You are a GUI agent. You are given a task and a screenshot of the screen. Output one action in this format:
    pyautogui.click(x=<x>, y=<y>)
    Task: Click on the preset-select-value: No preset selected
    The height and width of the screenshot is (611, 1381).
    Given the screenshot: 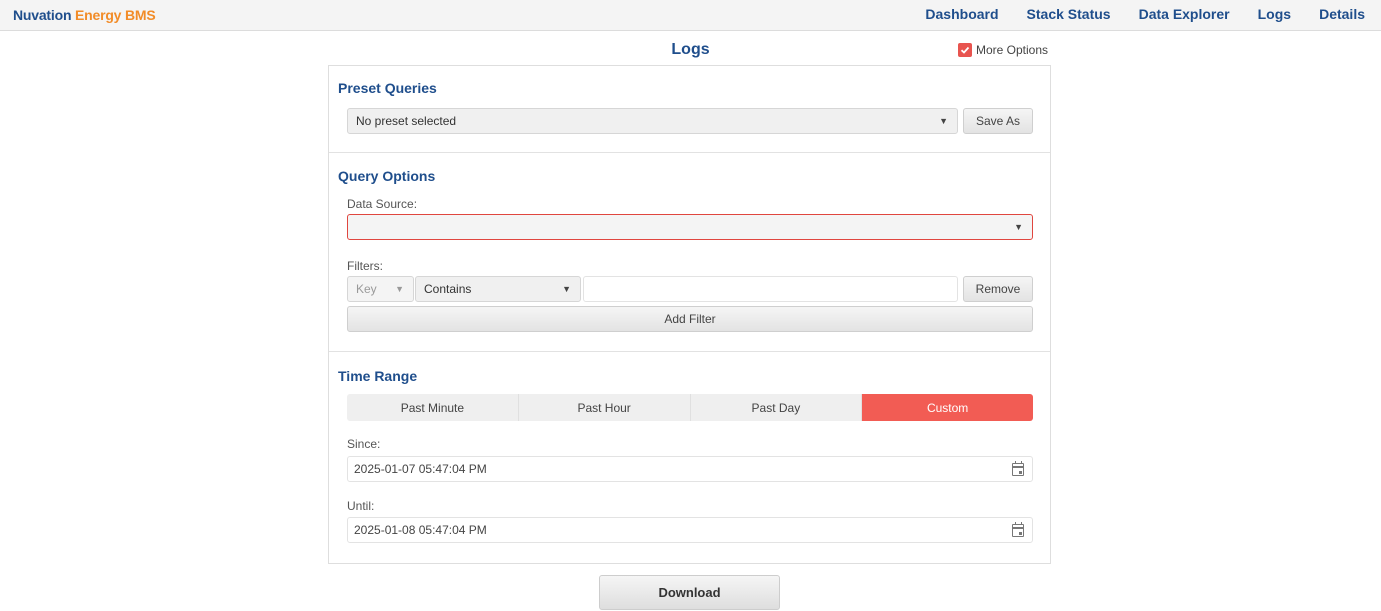 What is the action you would take?
    pyautogui.click(x=406, y=121)
    